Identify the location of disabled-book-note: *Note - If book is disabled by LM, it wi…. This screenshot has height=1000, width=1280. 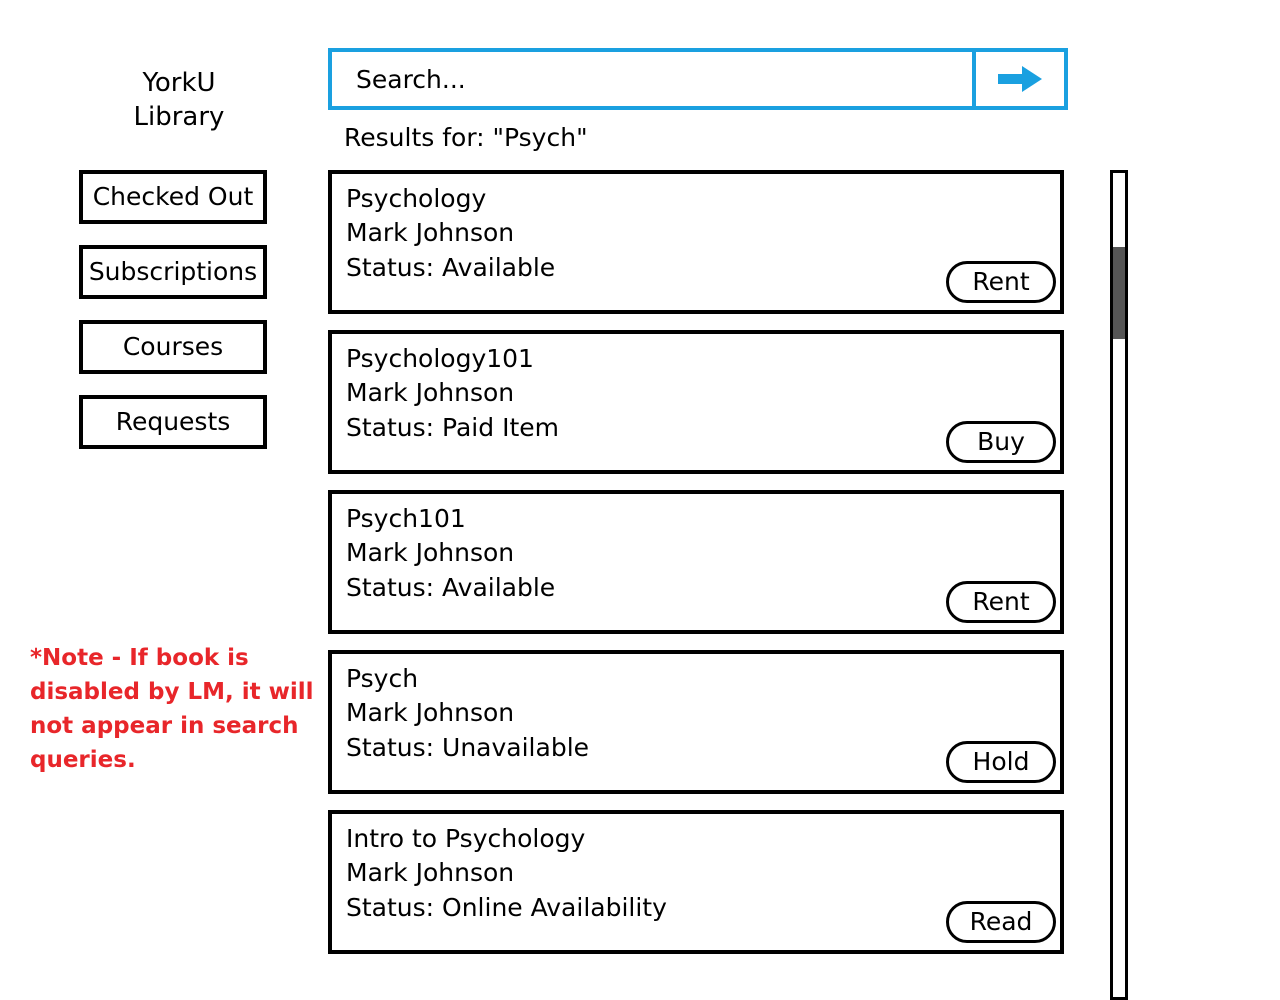
(172, 709).